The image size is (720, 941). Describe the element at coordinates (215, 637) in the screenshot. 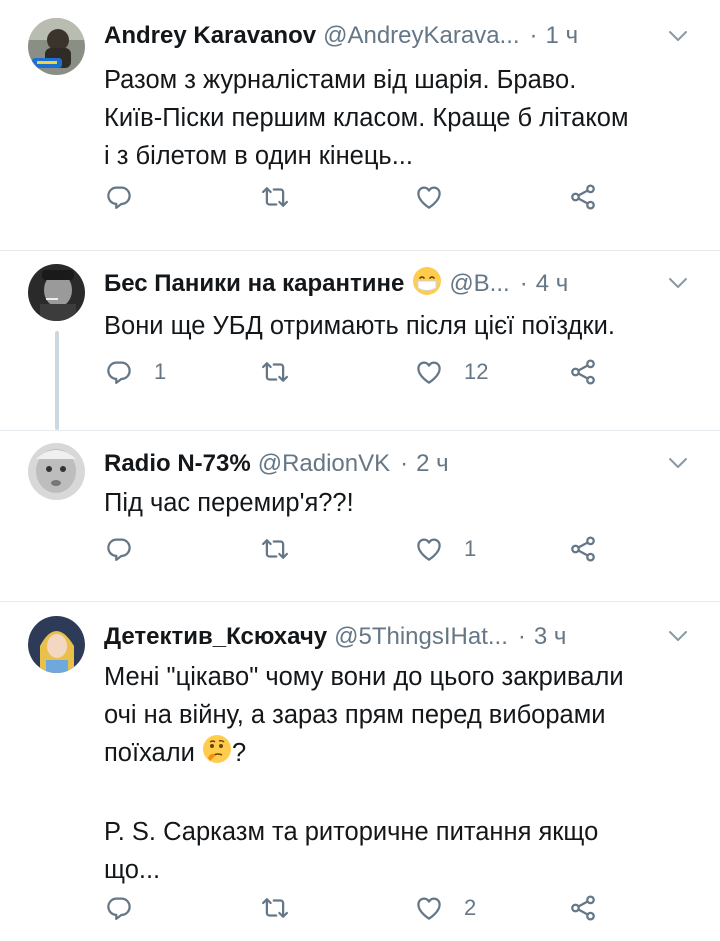

I see `display-name: Детектив_Ксюхачу` at that location.